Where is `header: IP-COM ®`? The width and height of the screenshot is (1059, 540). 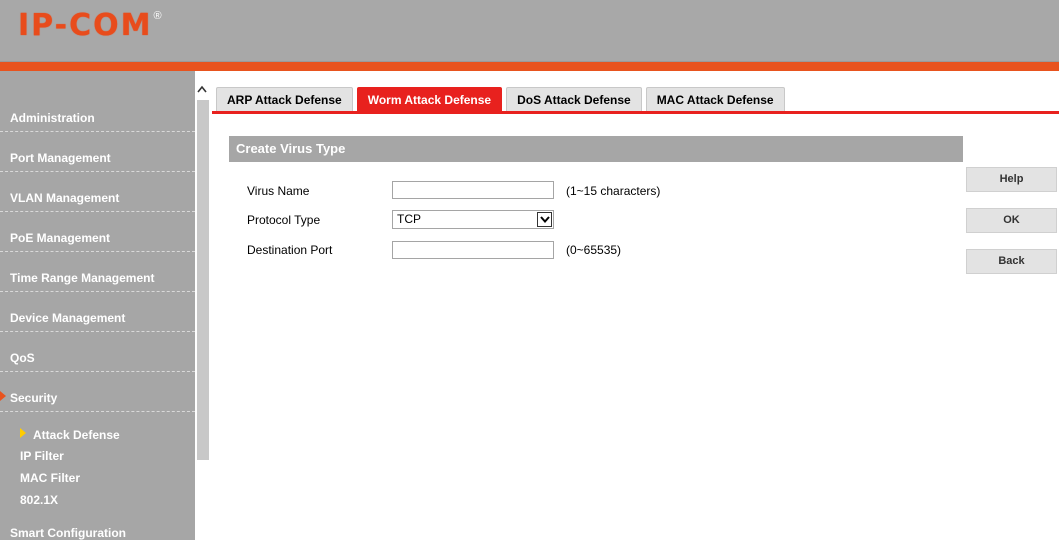
header: IP-COM ® is located at coordinates (529, 31).